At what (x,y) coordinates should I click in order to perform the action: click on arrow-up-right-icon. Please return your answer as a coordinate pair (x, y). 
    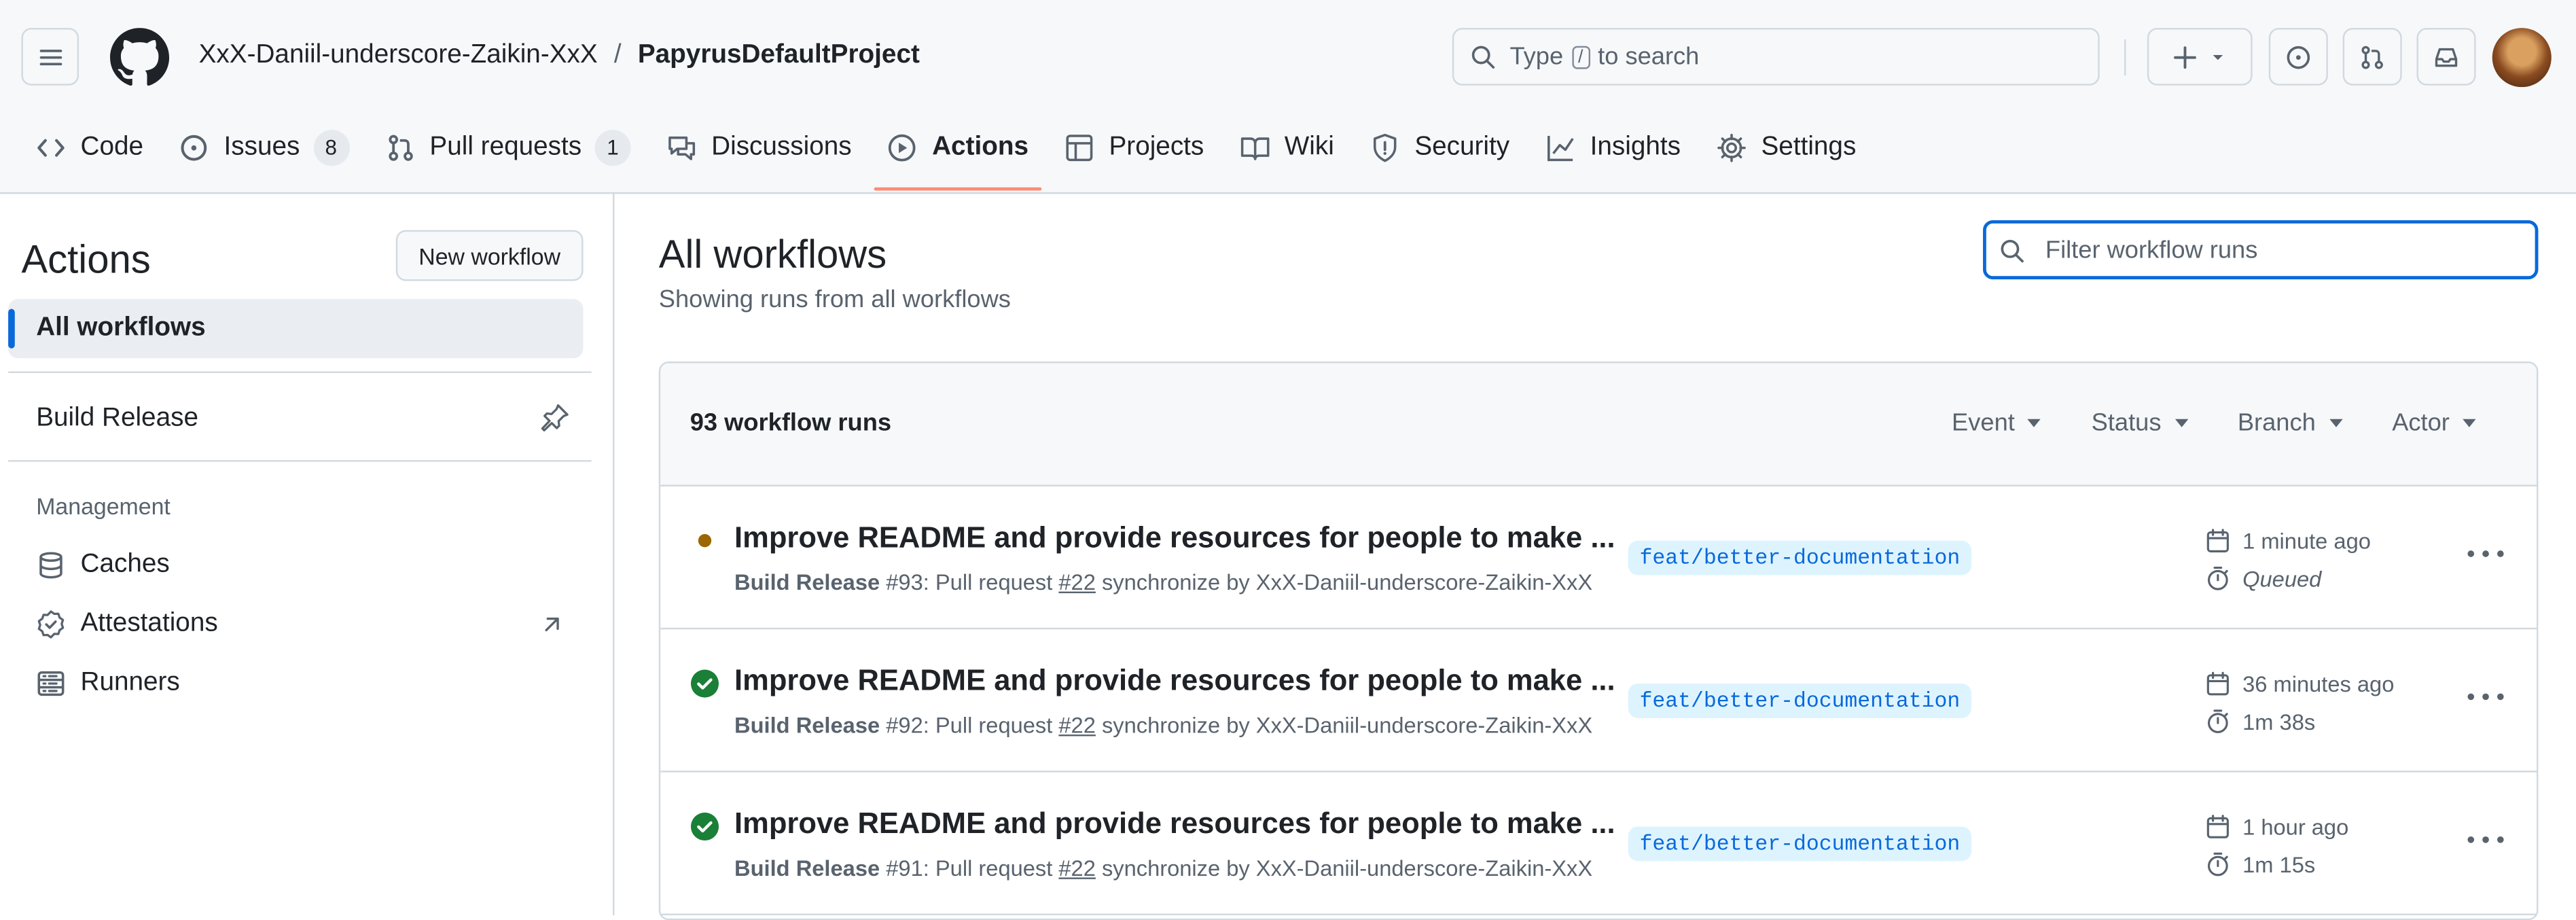
    Looking at the image, I should click on (552, 624).